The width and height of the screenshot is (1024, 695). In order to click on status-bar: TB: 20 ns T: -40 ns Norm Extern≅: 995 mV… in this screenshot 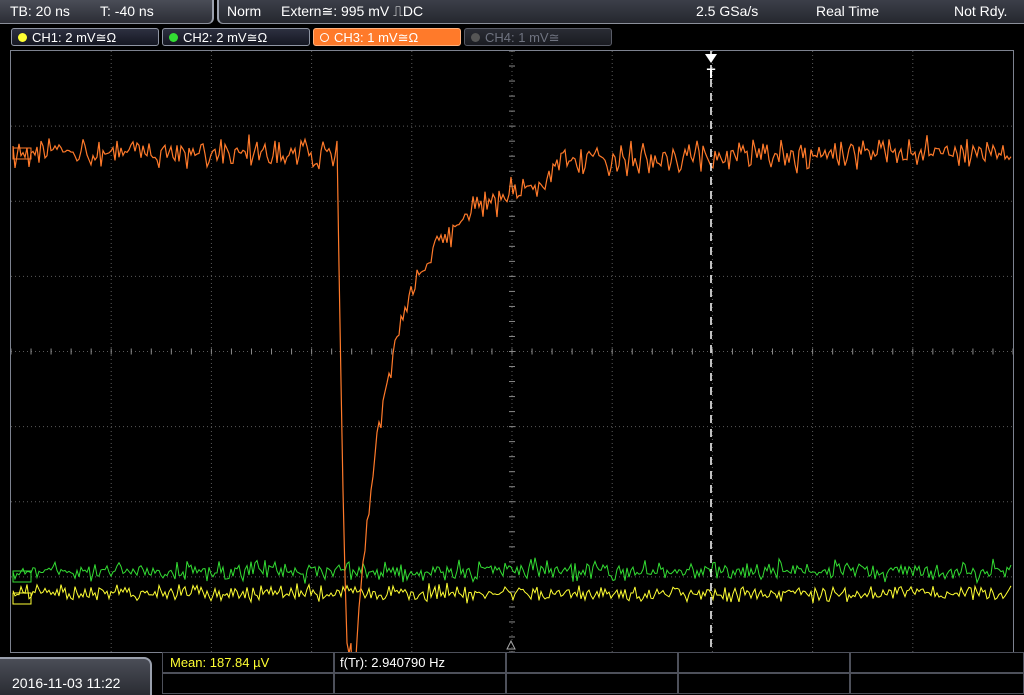, I will do `click(512, 12)`.